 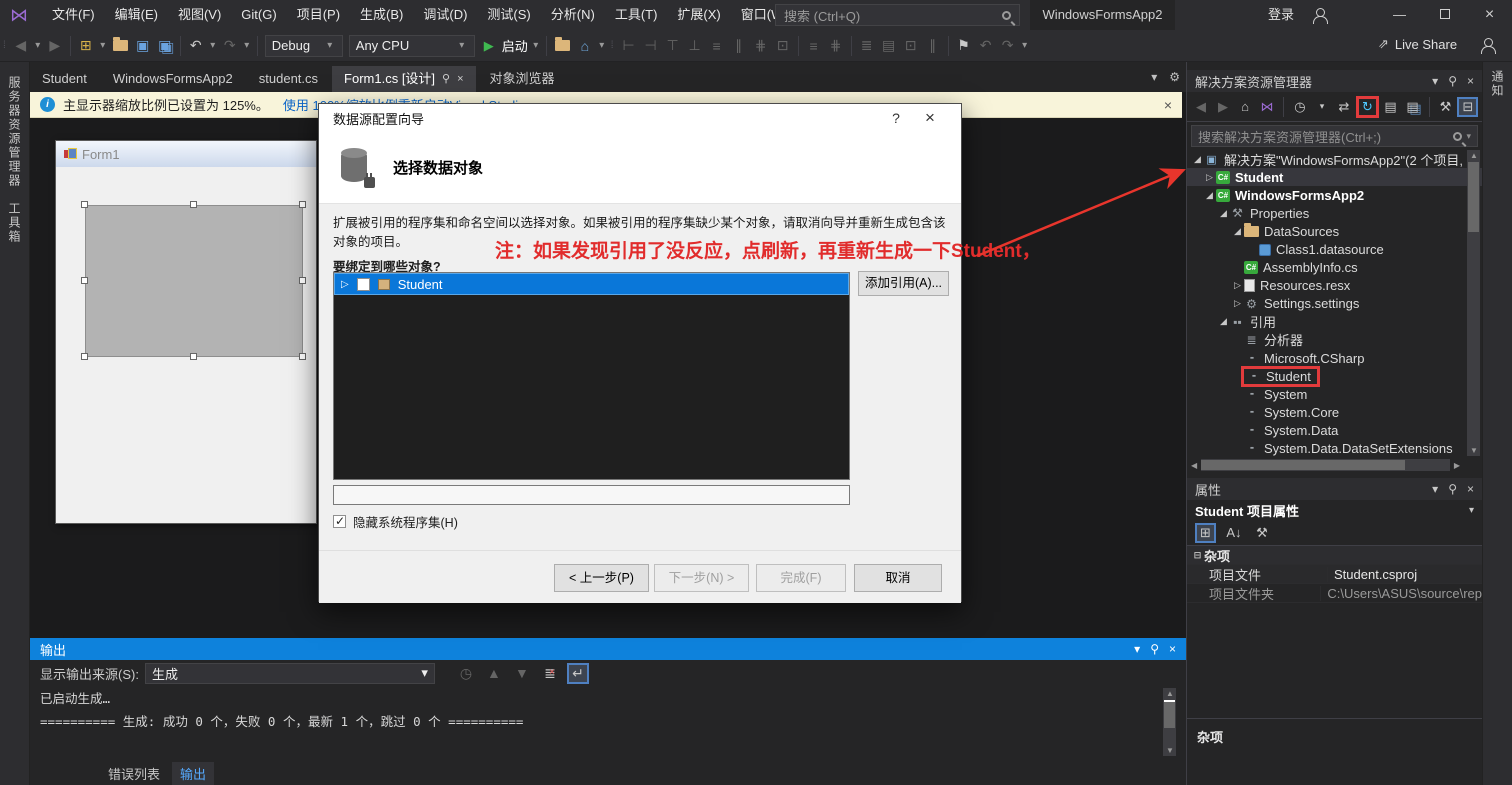 What do you see at coordinates (1334, 136) in the screenshot?
I see `solution-explorer-search-input: 搜索解决方案资源管理器(Ctrl+;) ▾` at bounding box center [1334, 136].